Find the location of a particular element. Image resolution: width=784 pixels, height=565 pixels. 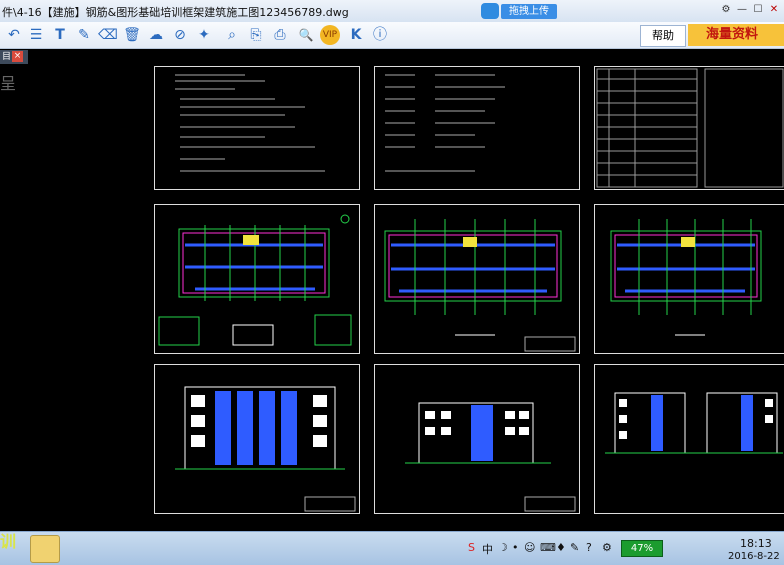

measure-icon: ✦ is located at coordinates (204, 35).